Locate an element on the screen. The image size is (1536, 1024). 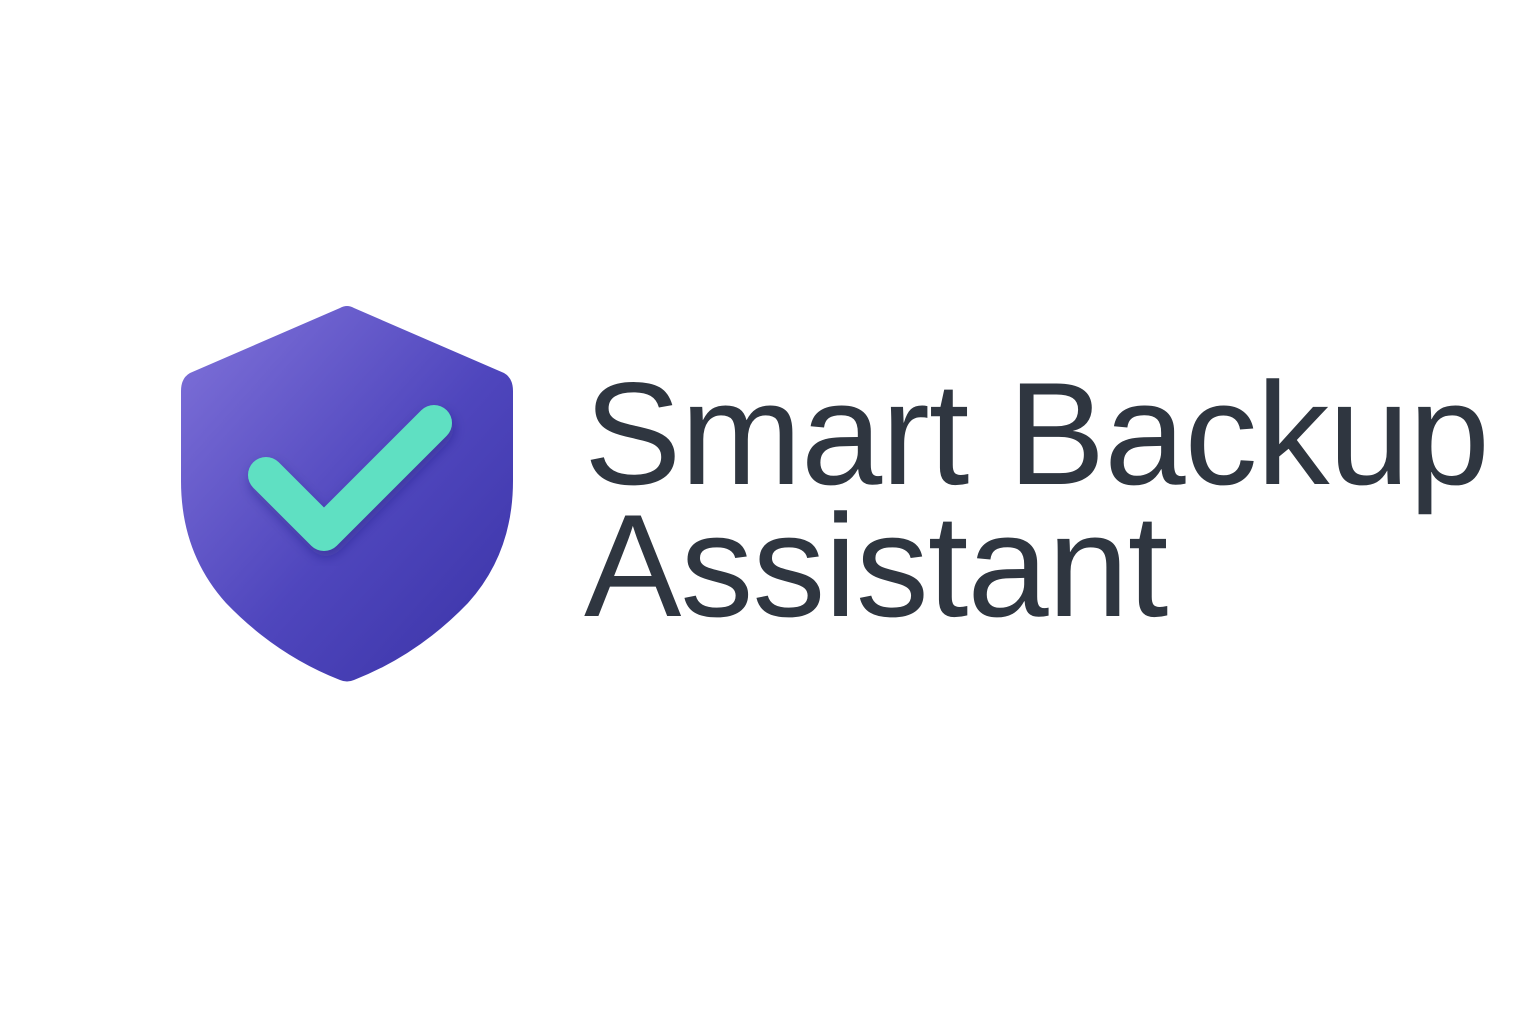
app-name-line-2: Assistant is located at coordinates (876, 565).